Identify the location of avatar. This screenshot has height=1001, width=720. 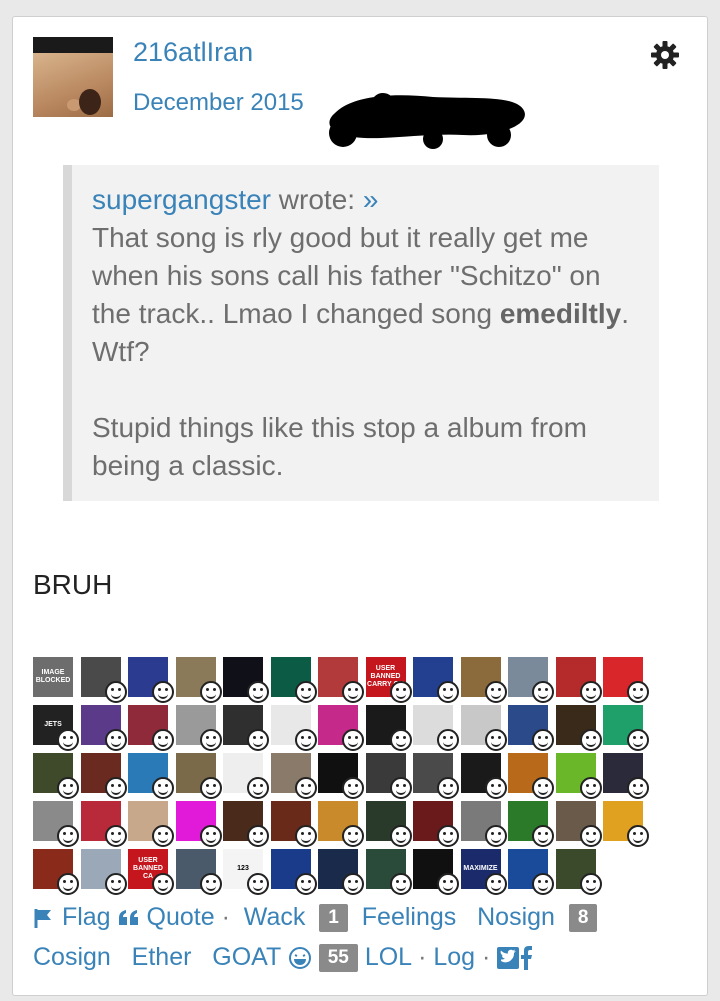
(73, 77).